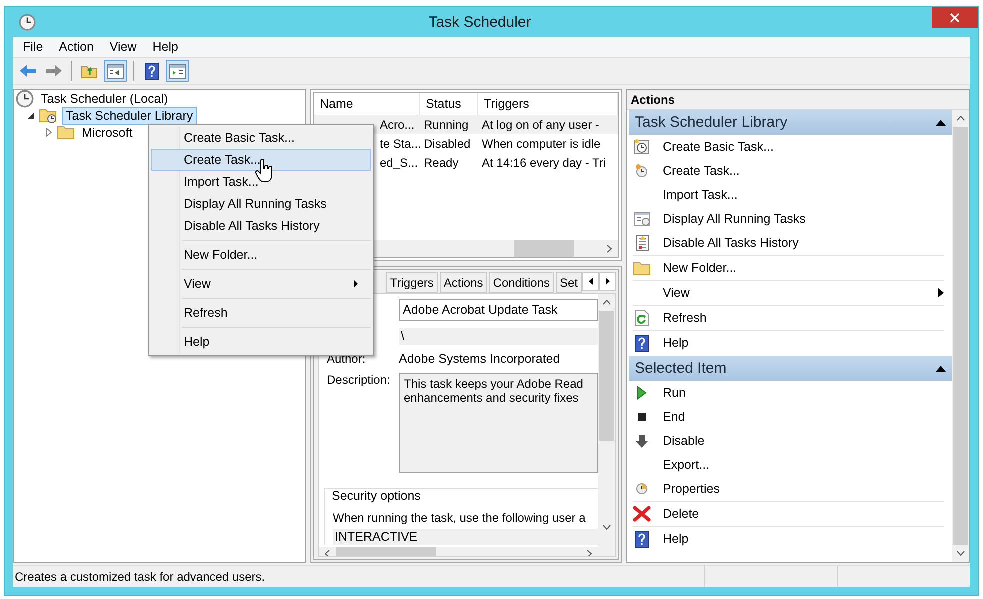 The width and height of the screenshot is (983, 599). I want to click on menu-item: Display All Running Tasks, so click(261, 204).